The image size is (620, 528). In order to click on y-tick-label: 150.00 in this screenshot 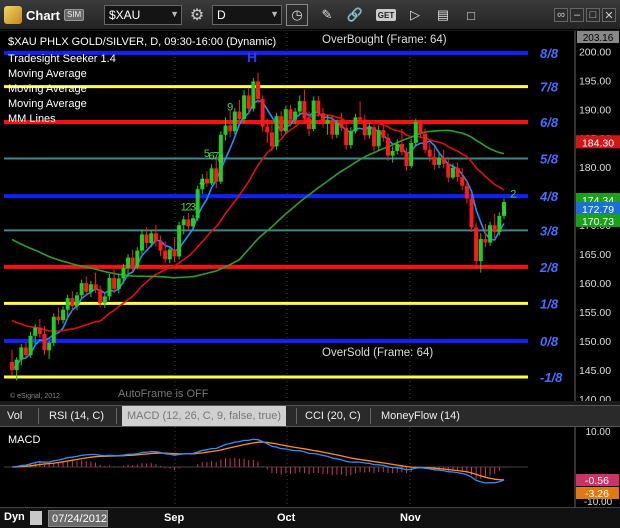, I will do `click(595, 342)`.